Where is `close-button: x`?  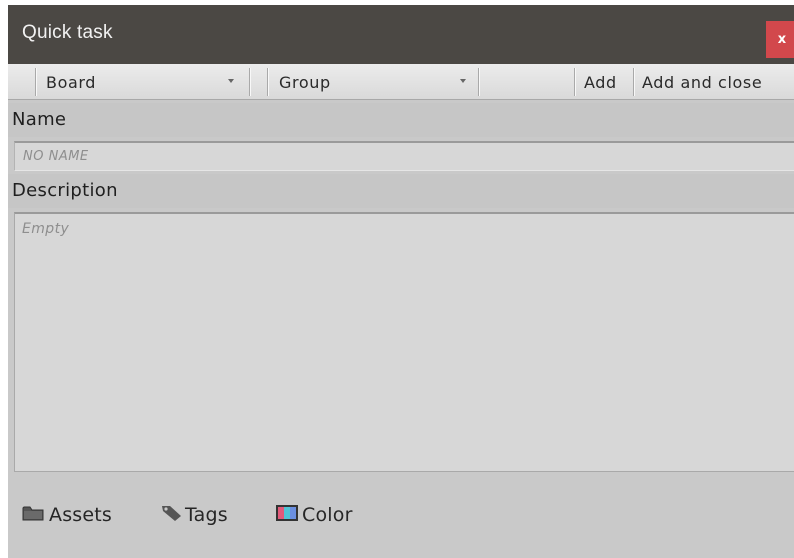 close-button: x is located at coordinates (780, 39).